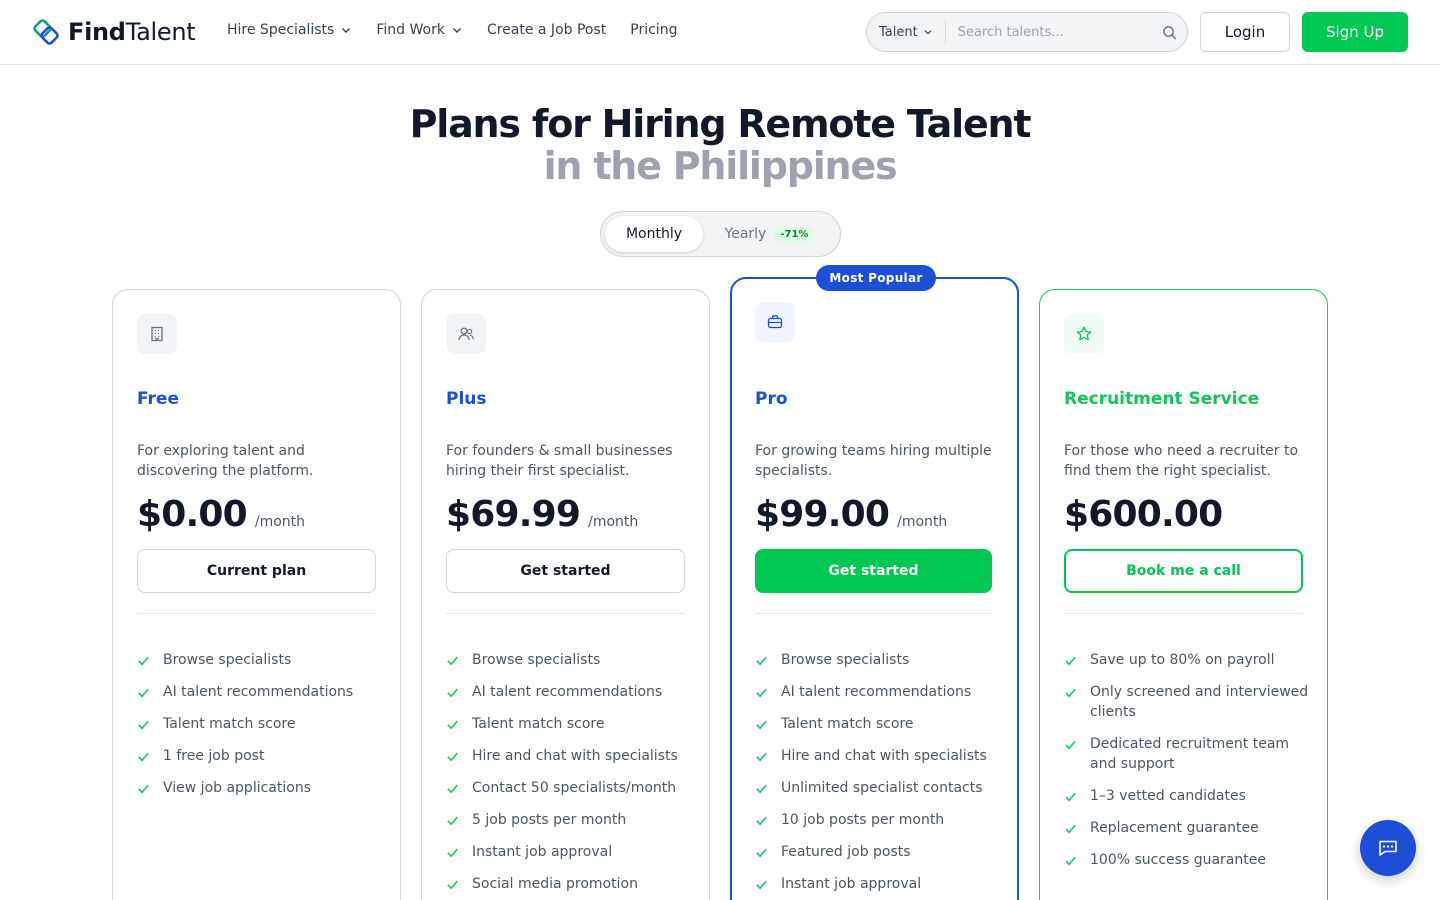  I want to click on plan-name: Free, so click(158, 399).